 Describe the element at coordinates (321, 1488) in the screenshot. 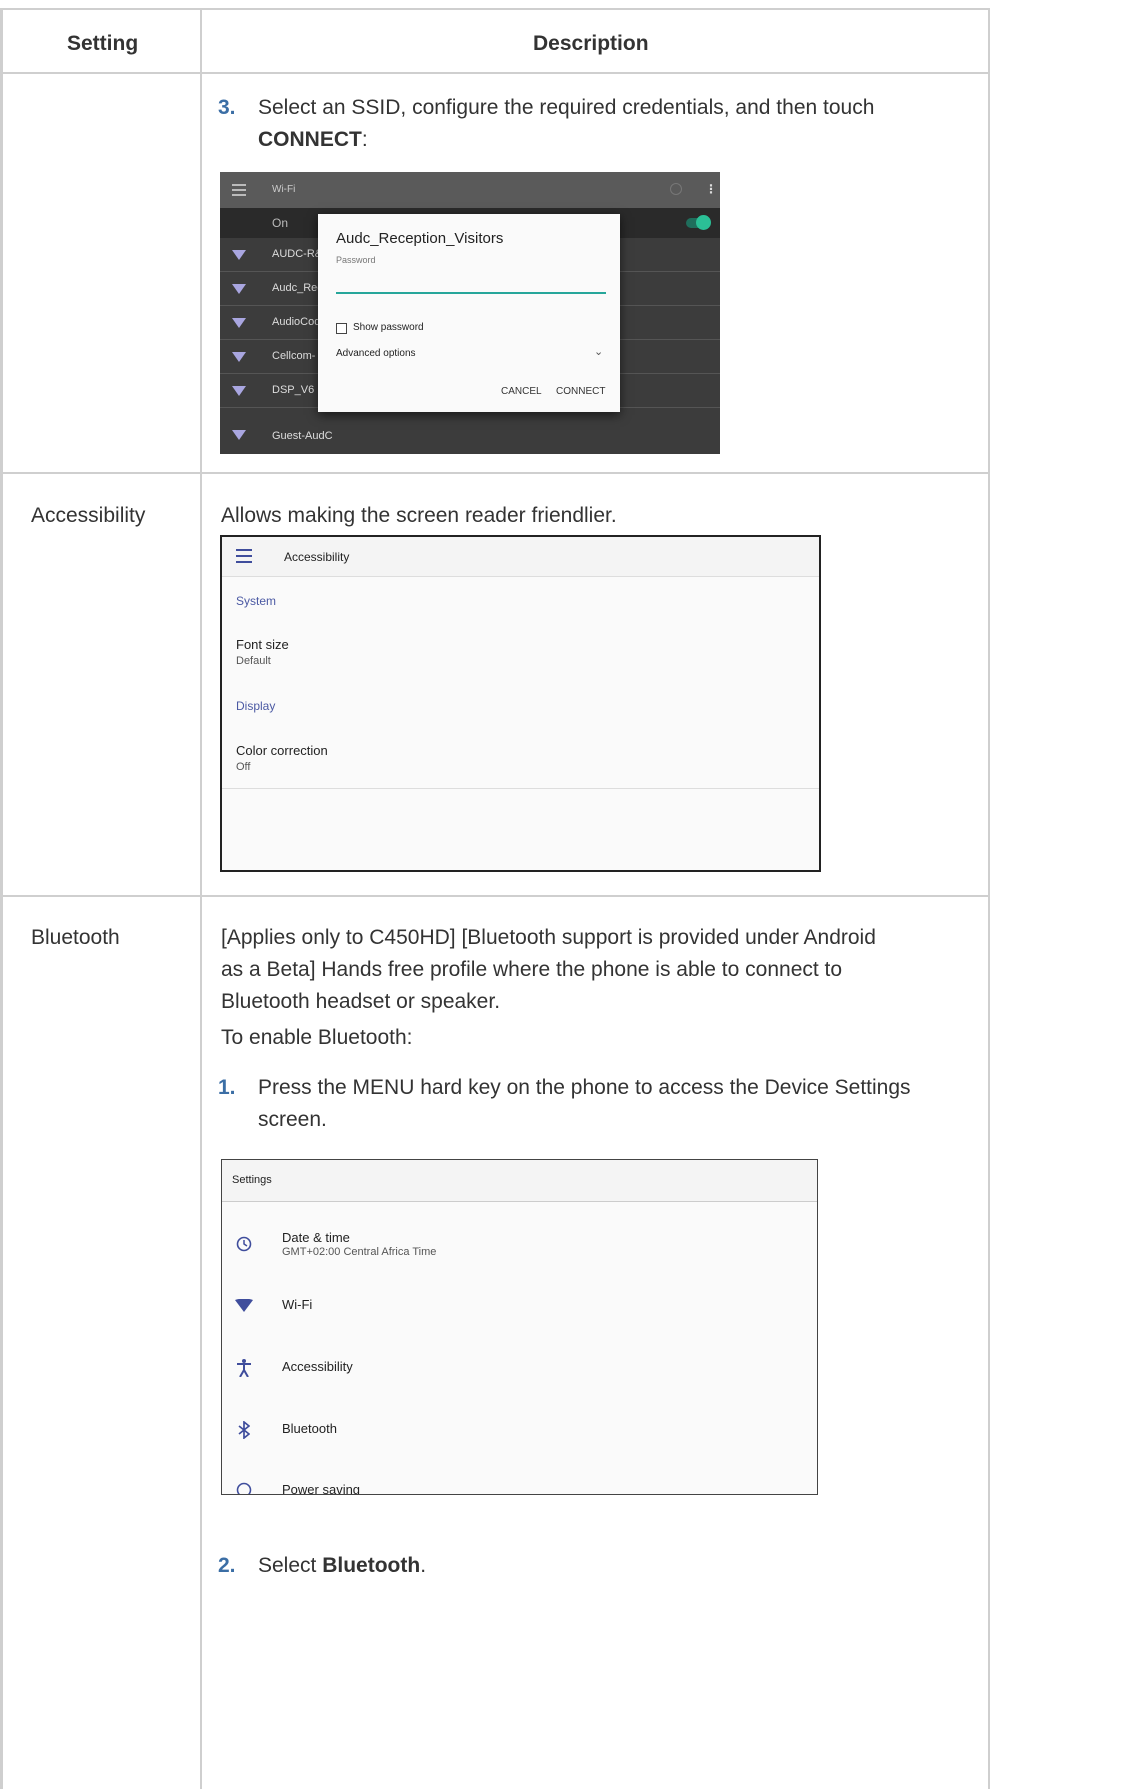

I see `settings-item-power-saving: Power saving` at that location.